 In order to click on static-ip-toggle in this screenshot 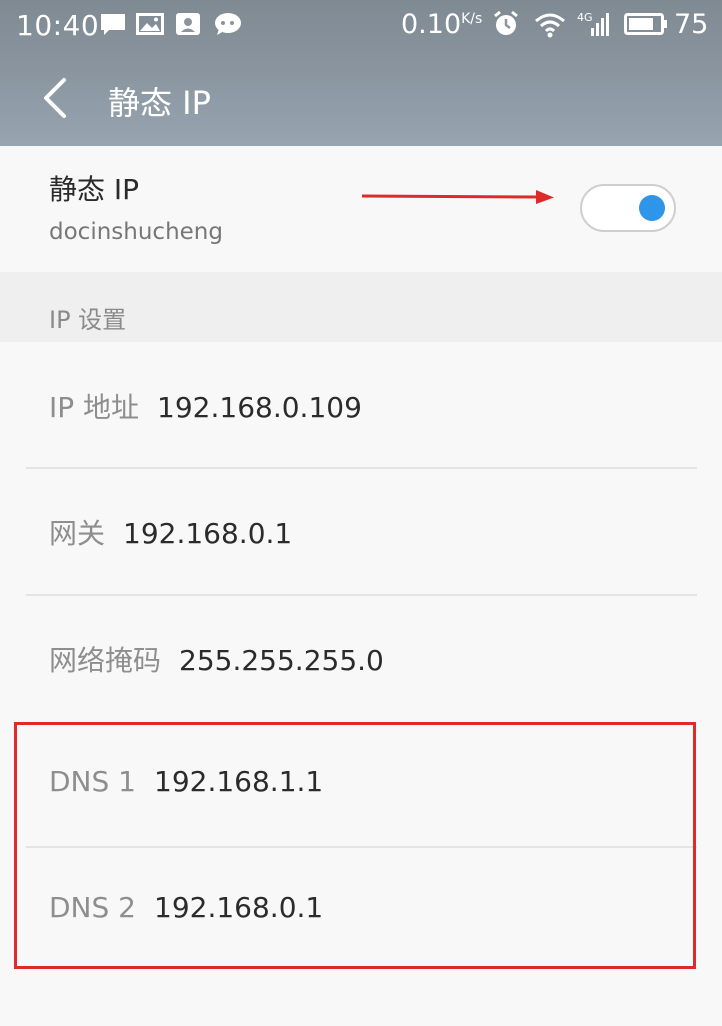, I will do `click(628, 208)`.